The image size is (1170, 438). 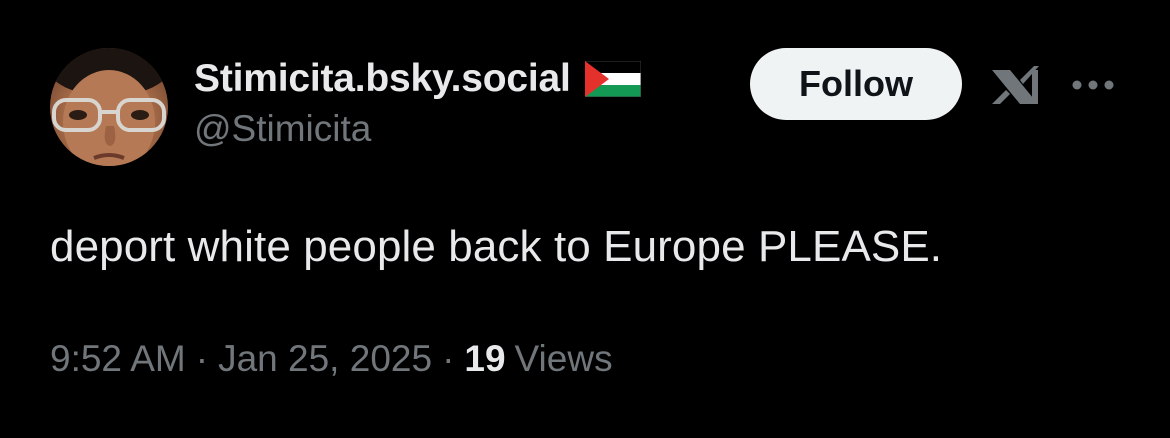 What do you see at coordinates (382, 79) in the screenshot?
I see `display-name: Stimicita.bsky.social` at bounding box center [382, 79].